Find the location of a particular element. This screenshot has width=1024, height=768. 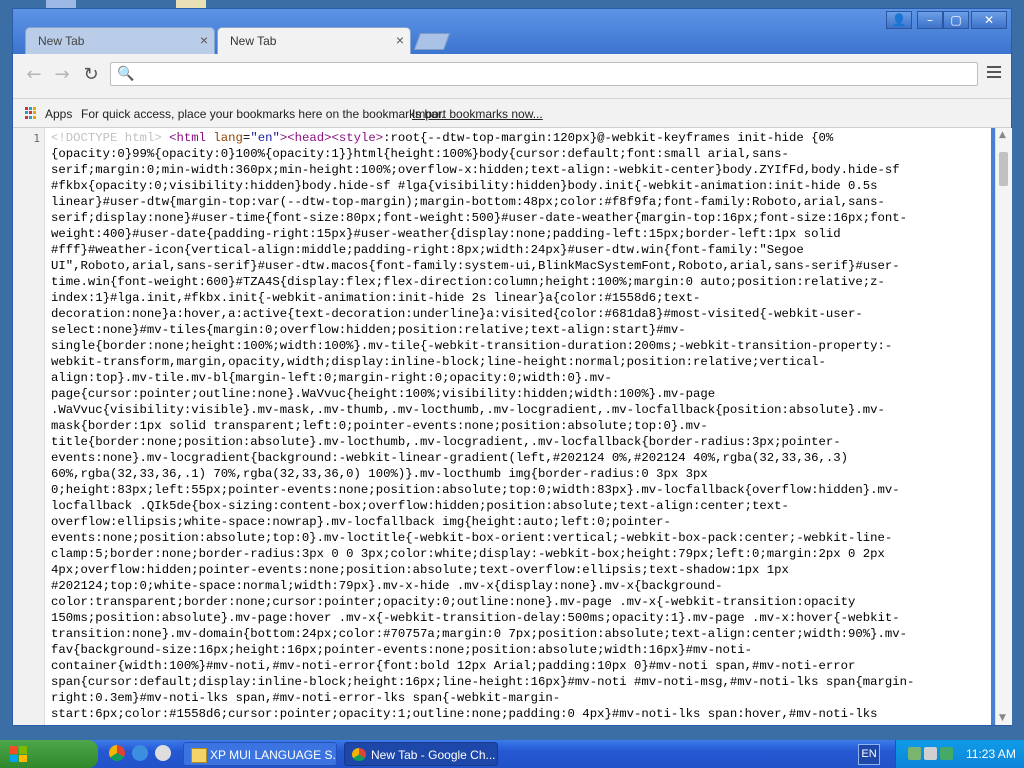

html-tag-token: <html is located at coordinates (187, 138).